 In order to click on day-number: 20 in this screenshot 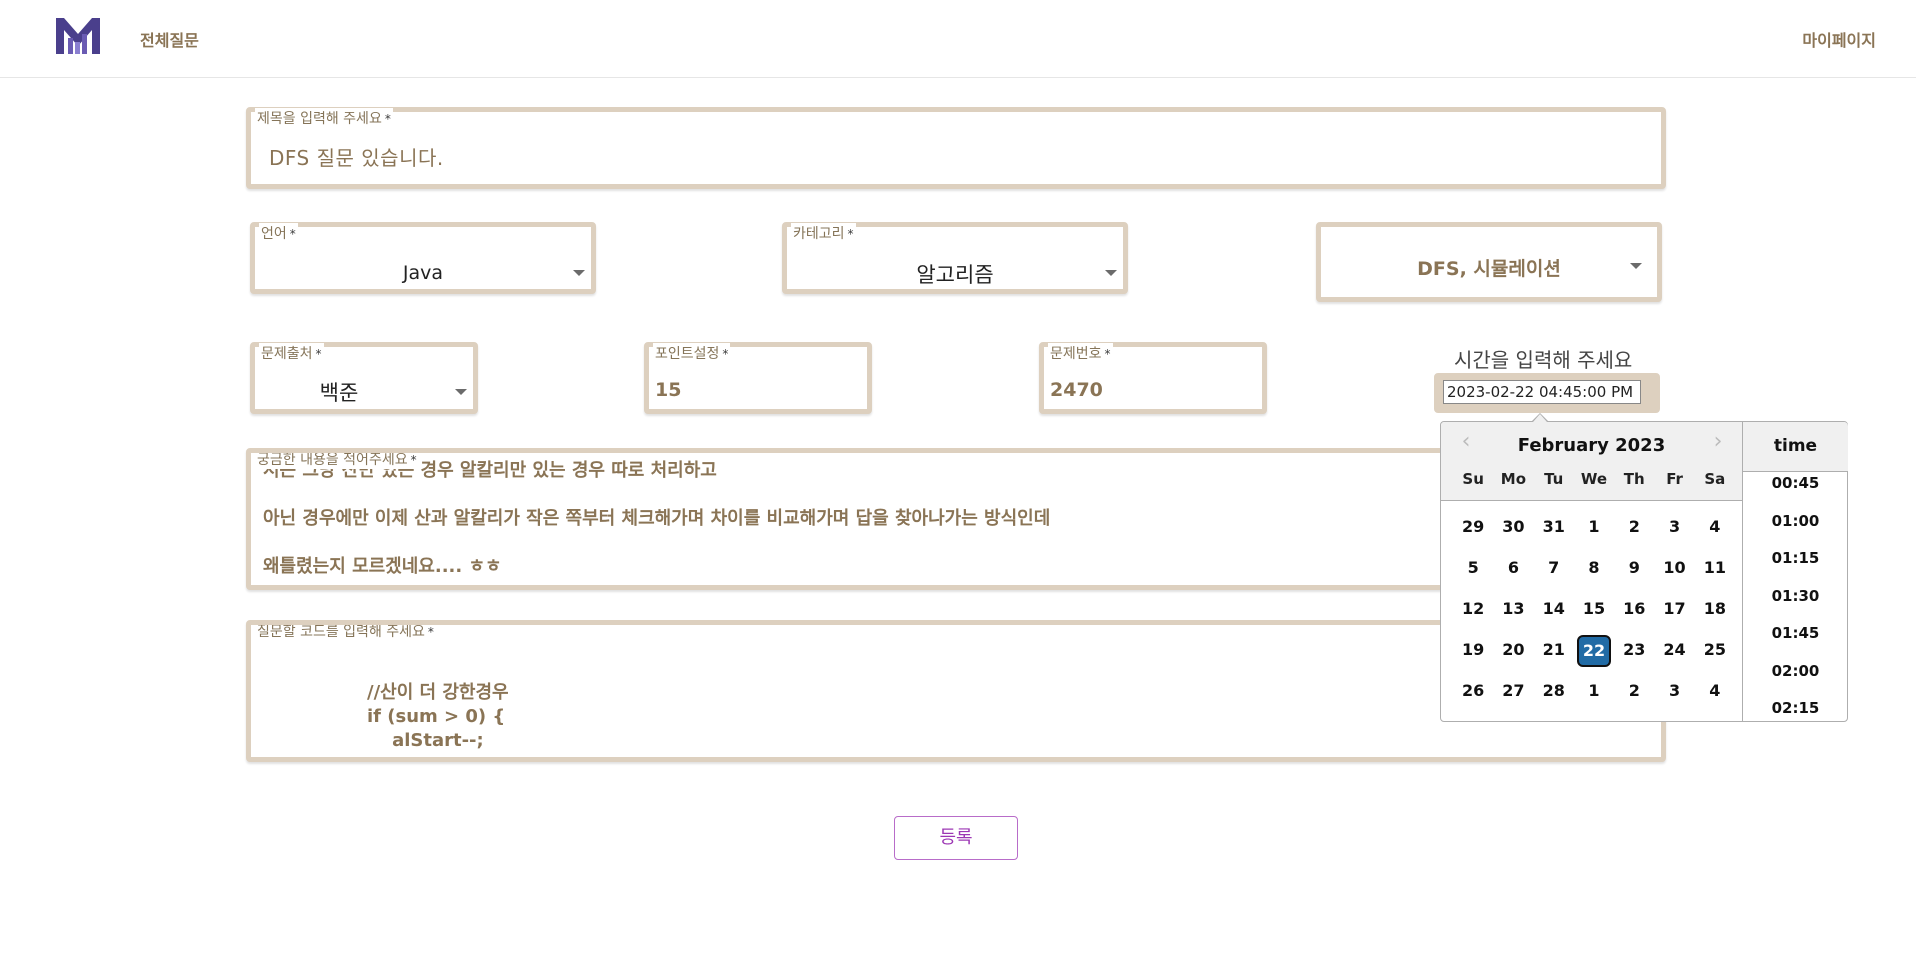, I will do `click(1513, 649)`.